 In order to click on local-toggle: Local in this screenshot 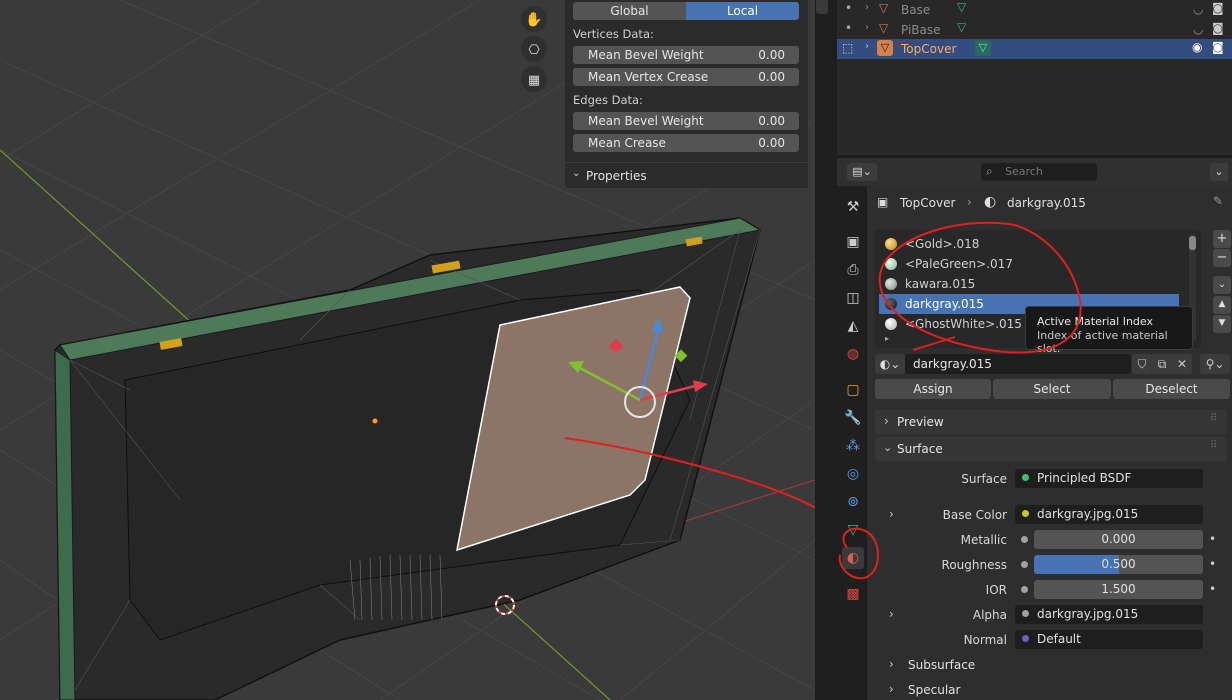, I will do `click(742, 11)`.